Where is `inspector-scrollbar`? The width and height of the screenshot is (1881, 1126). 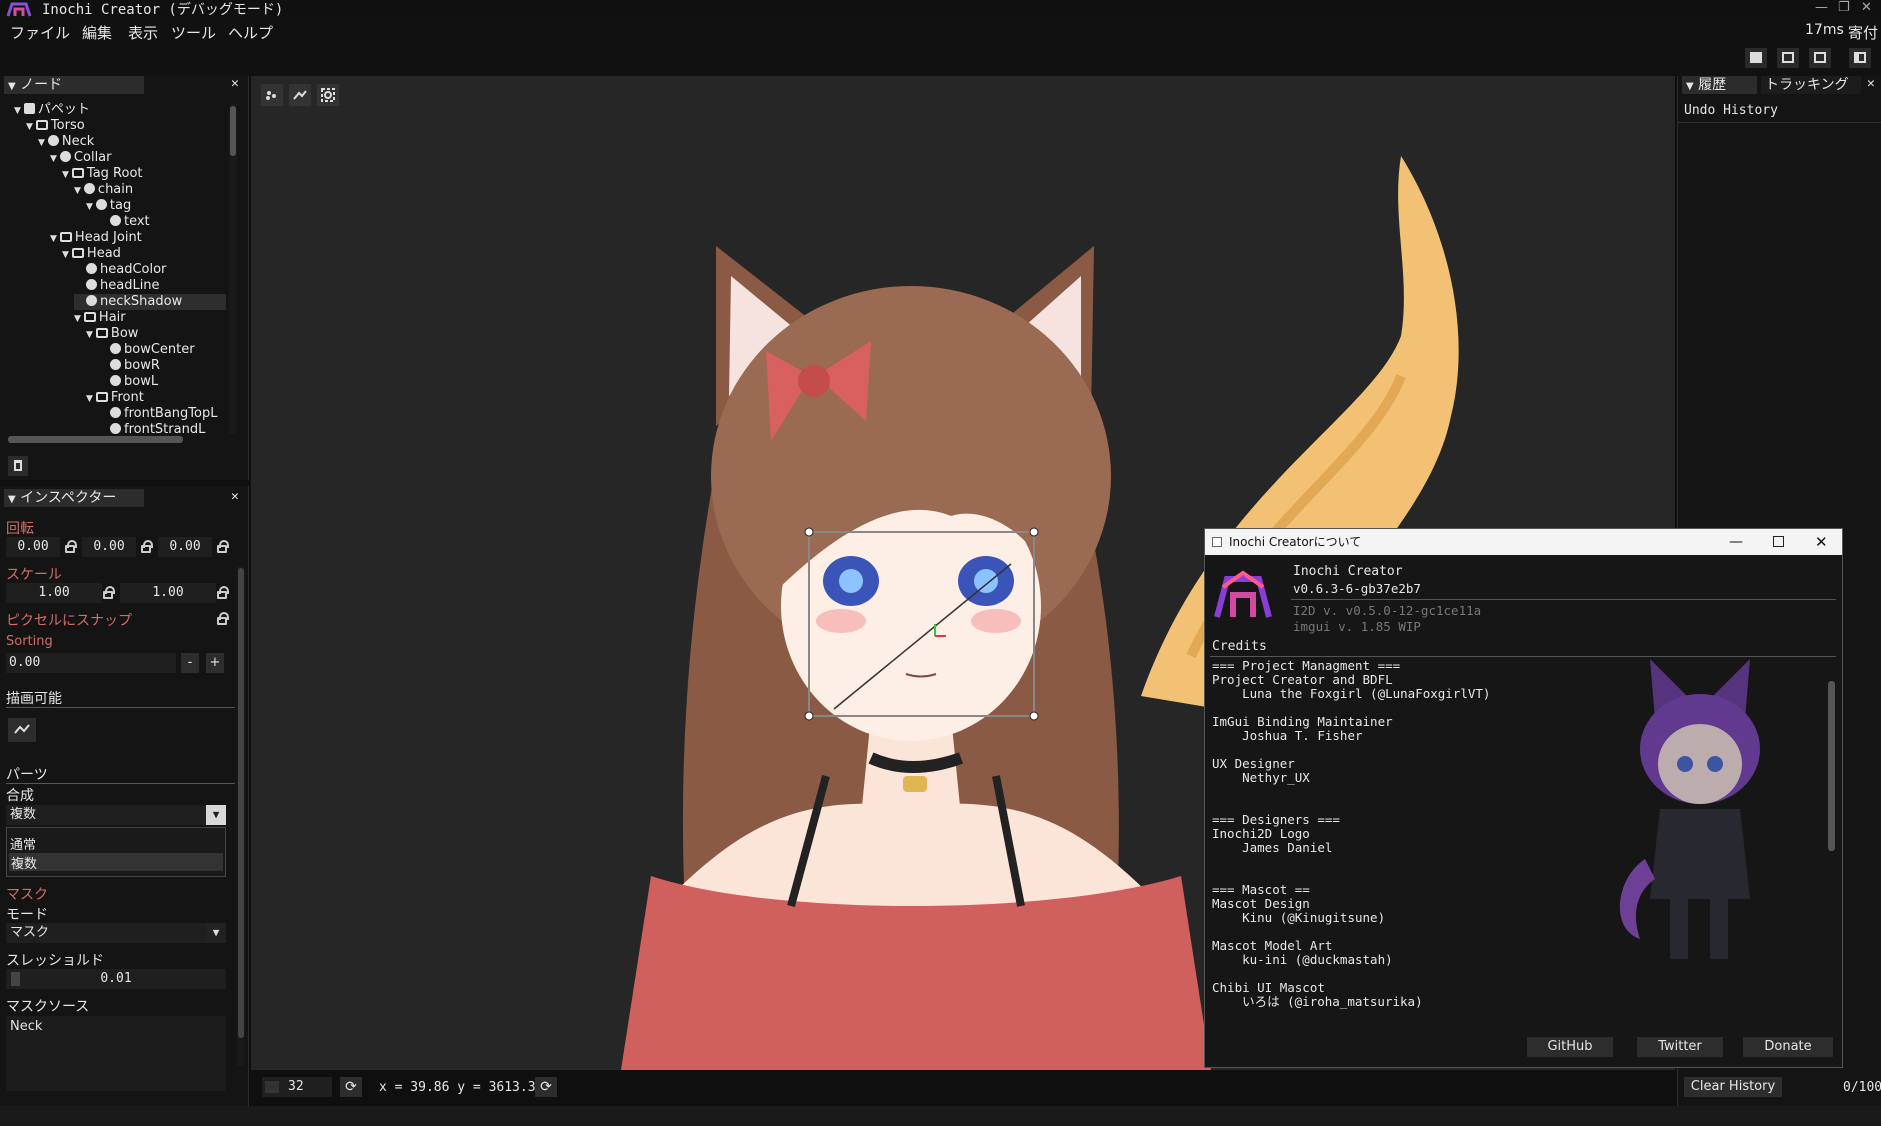 inspector-scrollbar is located at coordinates (241, 816).